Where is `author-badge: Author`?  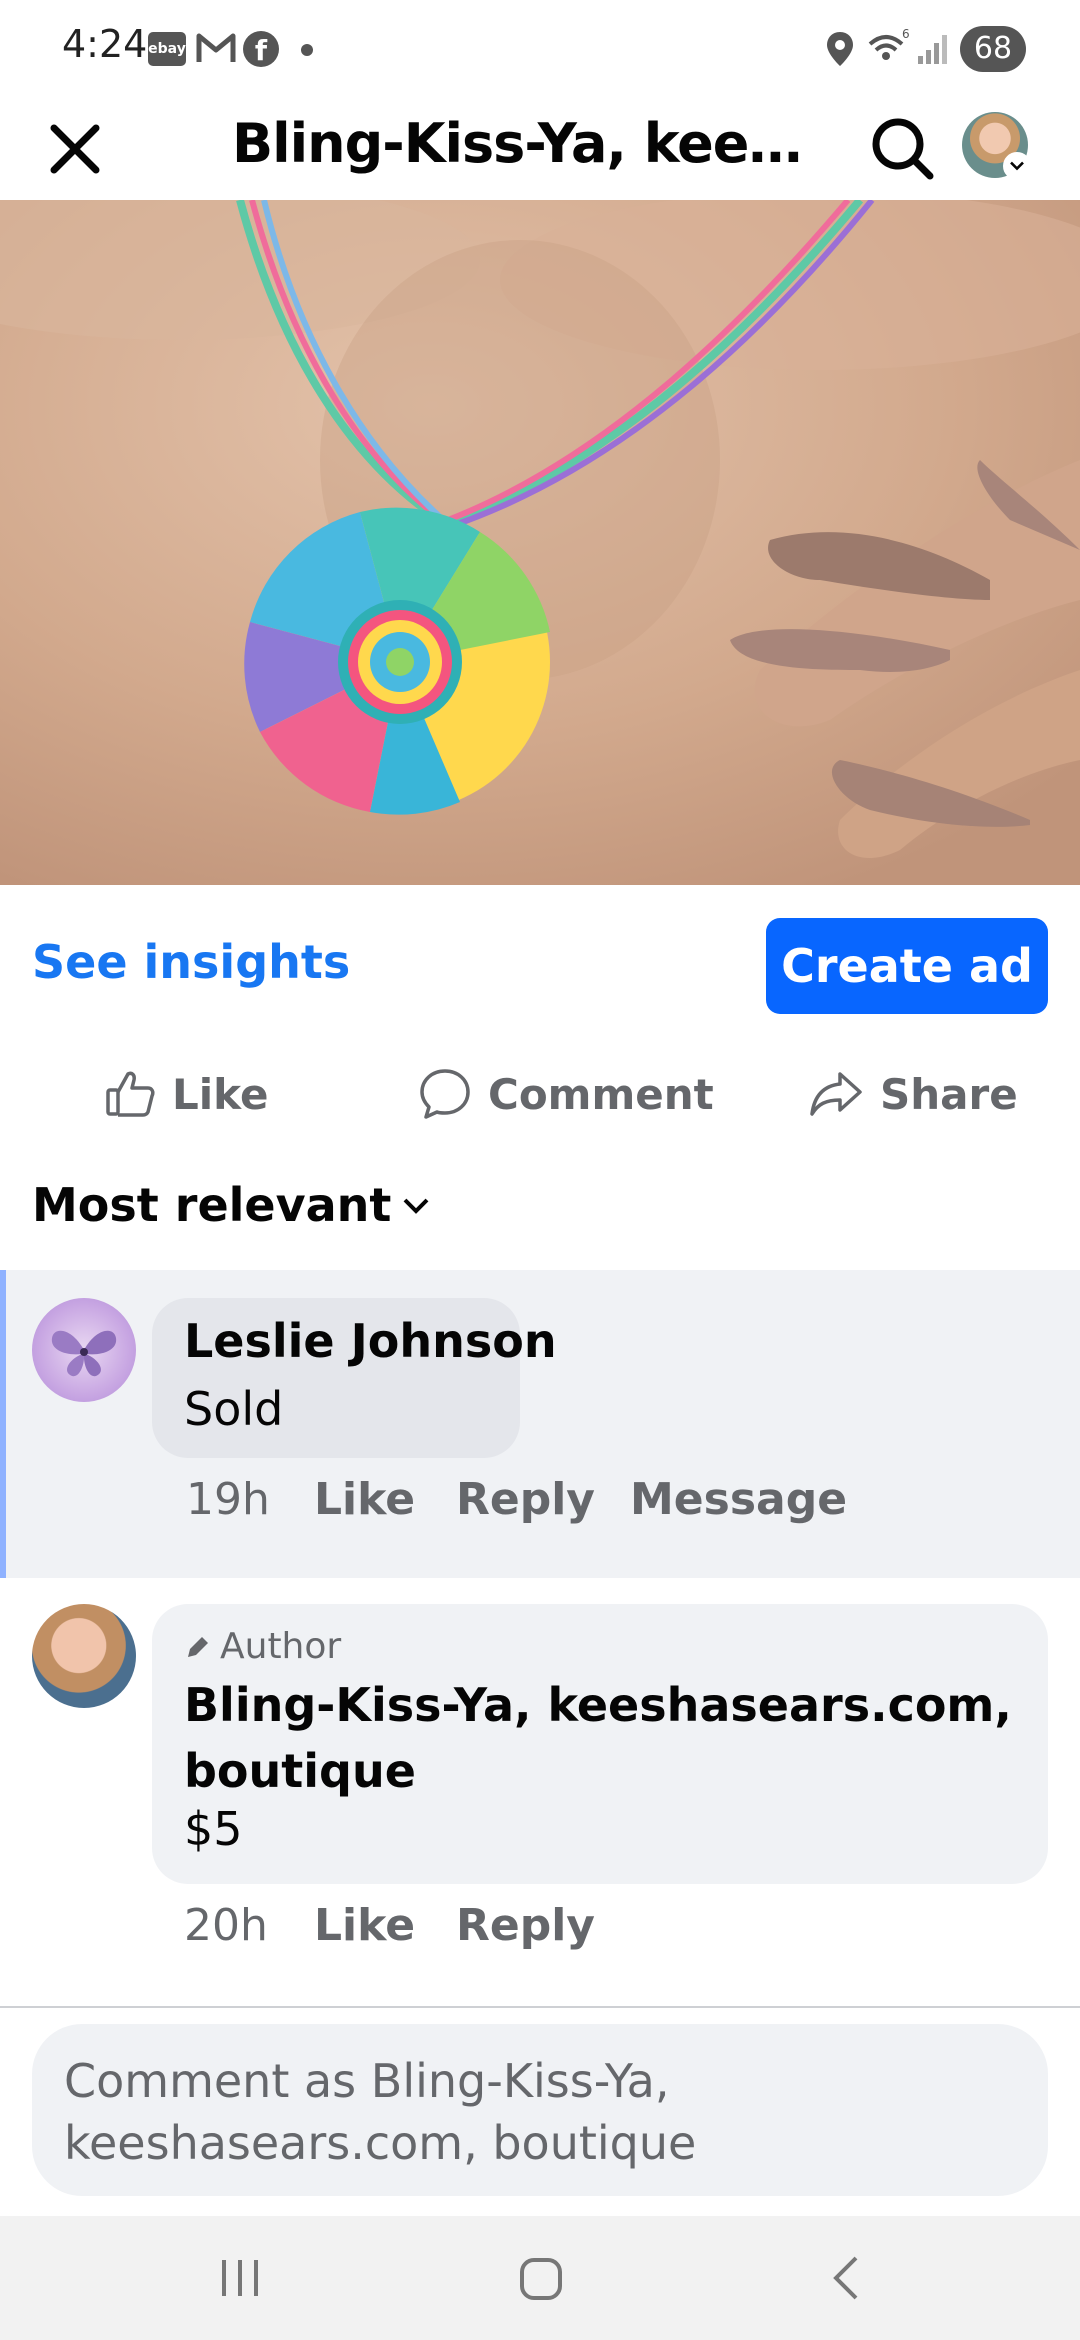 author-badge: Author is located at coordinates (262, 1646).